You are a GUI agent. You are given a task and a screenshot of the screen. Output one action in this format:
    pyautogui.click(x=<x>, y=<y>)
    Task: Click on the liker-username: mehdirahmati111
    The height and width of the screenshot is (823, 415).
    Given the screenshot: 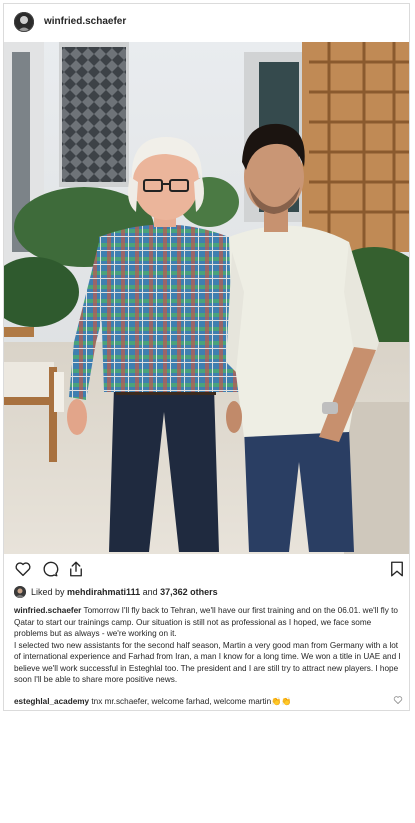 What is the action you would take?
    pyautogui.click(x=103, y=592)
    